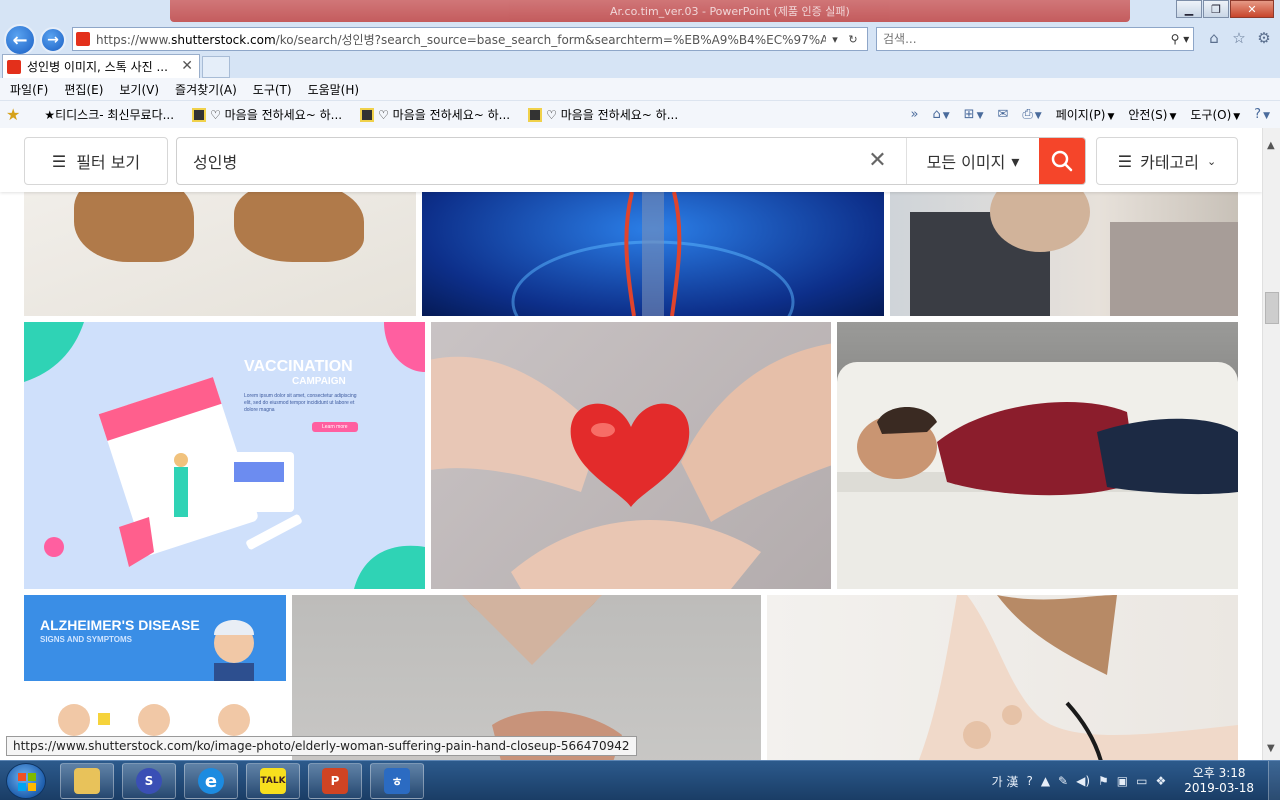 This screenshot has width=1280, height=800. I want to click on filter-button-label: 필터 보기, so click(108, 162).